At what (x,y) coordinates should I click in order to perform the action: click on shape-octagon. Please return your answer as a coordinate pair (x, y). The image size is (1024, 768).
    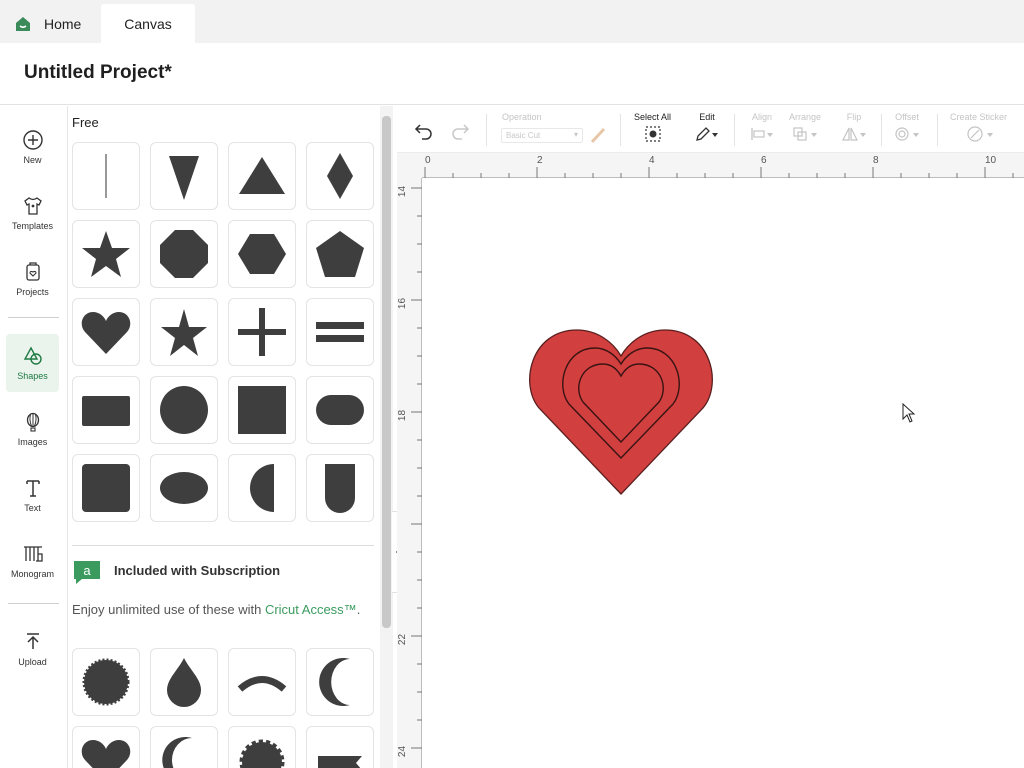
    Looking at the image, I should click on (184, 254).